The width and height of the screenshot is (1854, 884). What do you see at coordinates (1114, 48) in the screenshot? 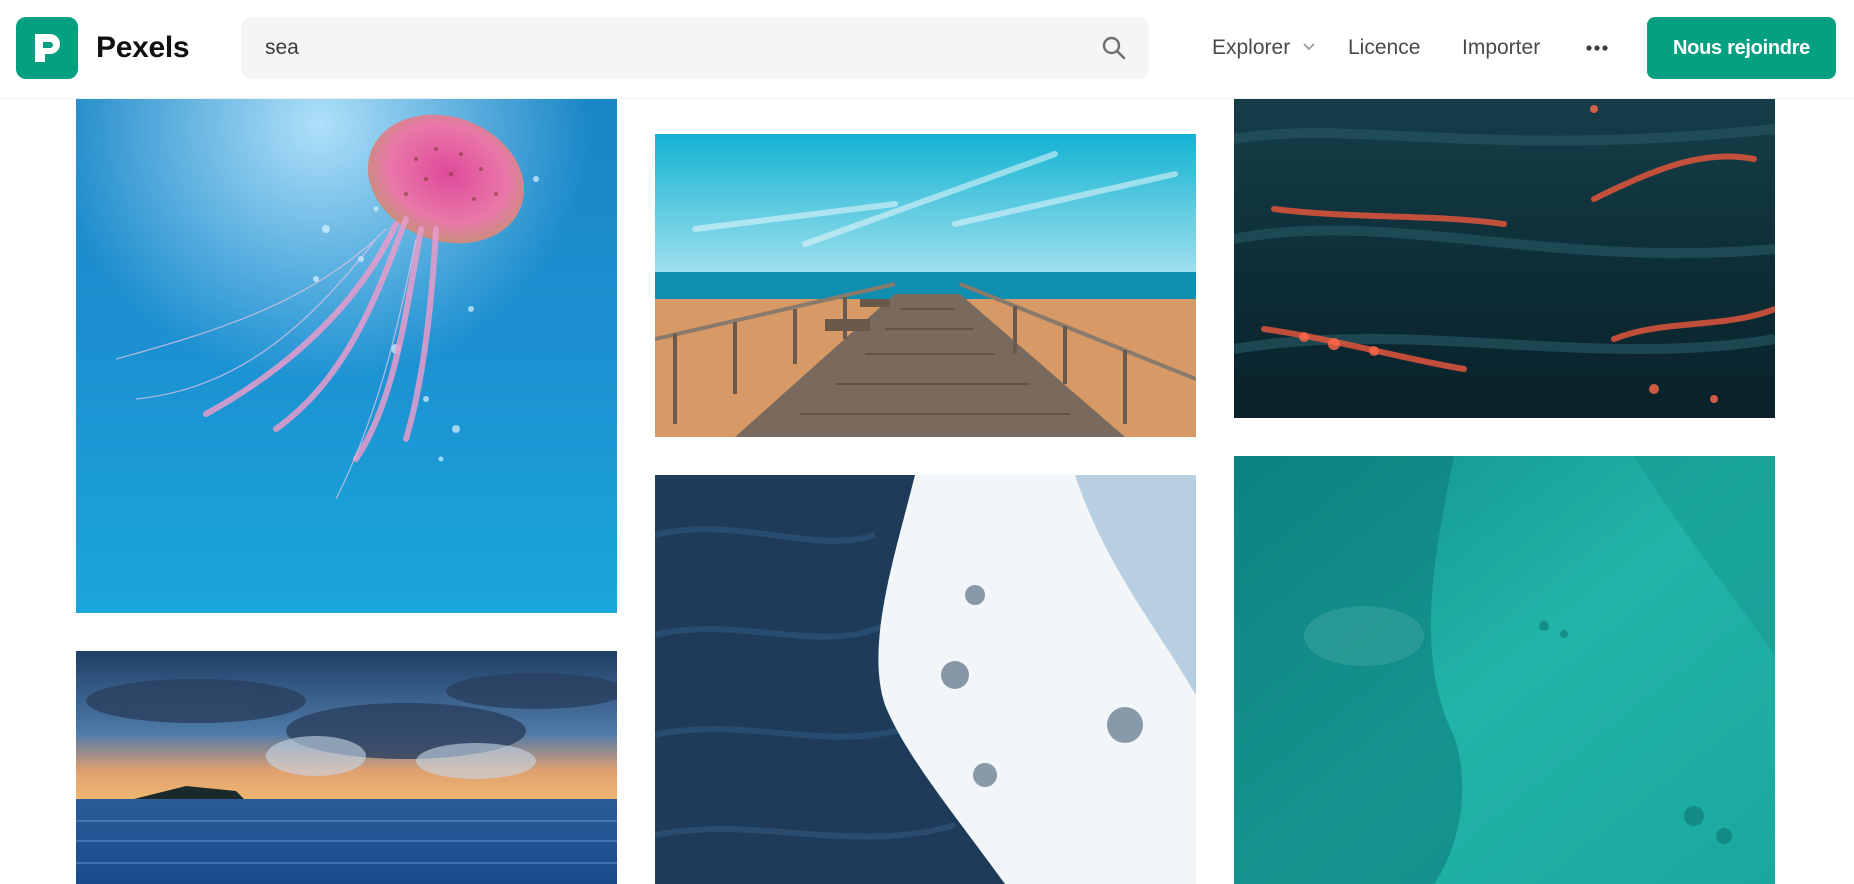
I see `search-icon` at bounding box center [1114, 48].